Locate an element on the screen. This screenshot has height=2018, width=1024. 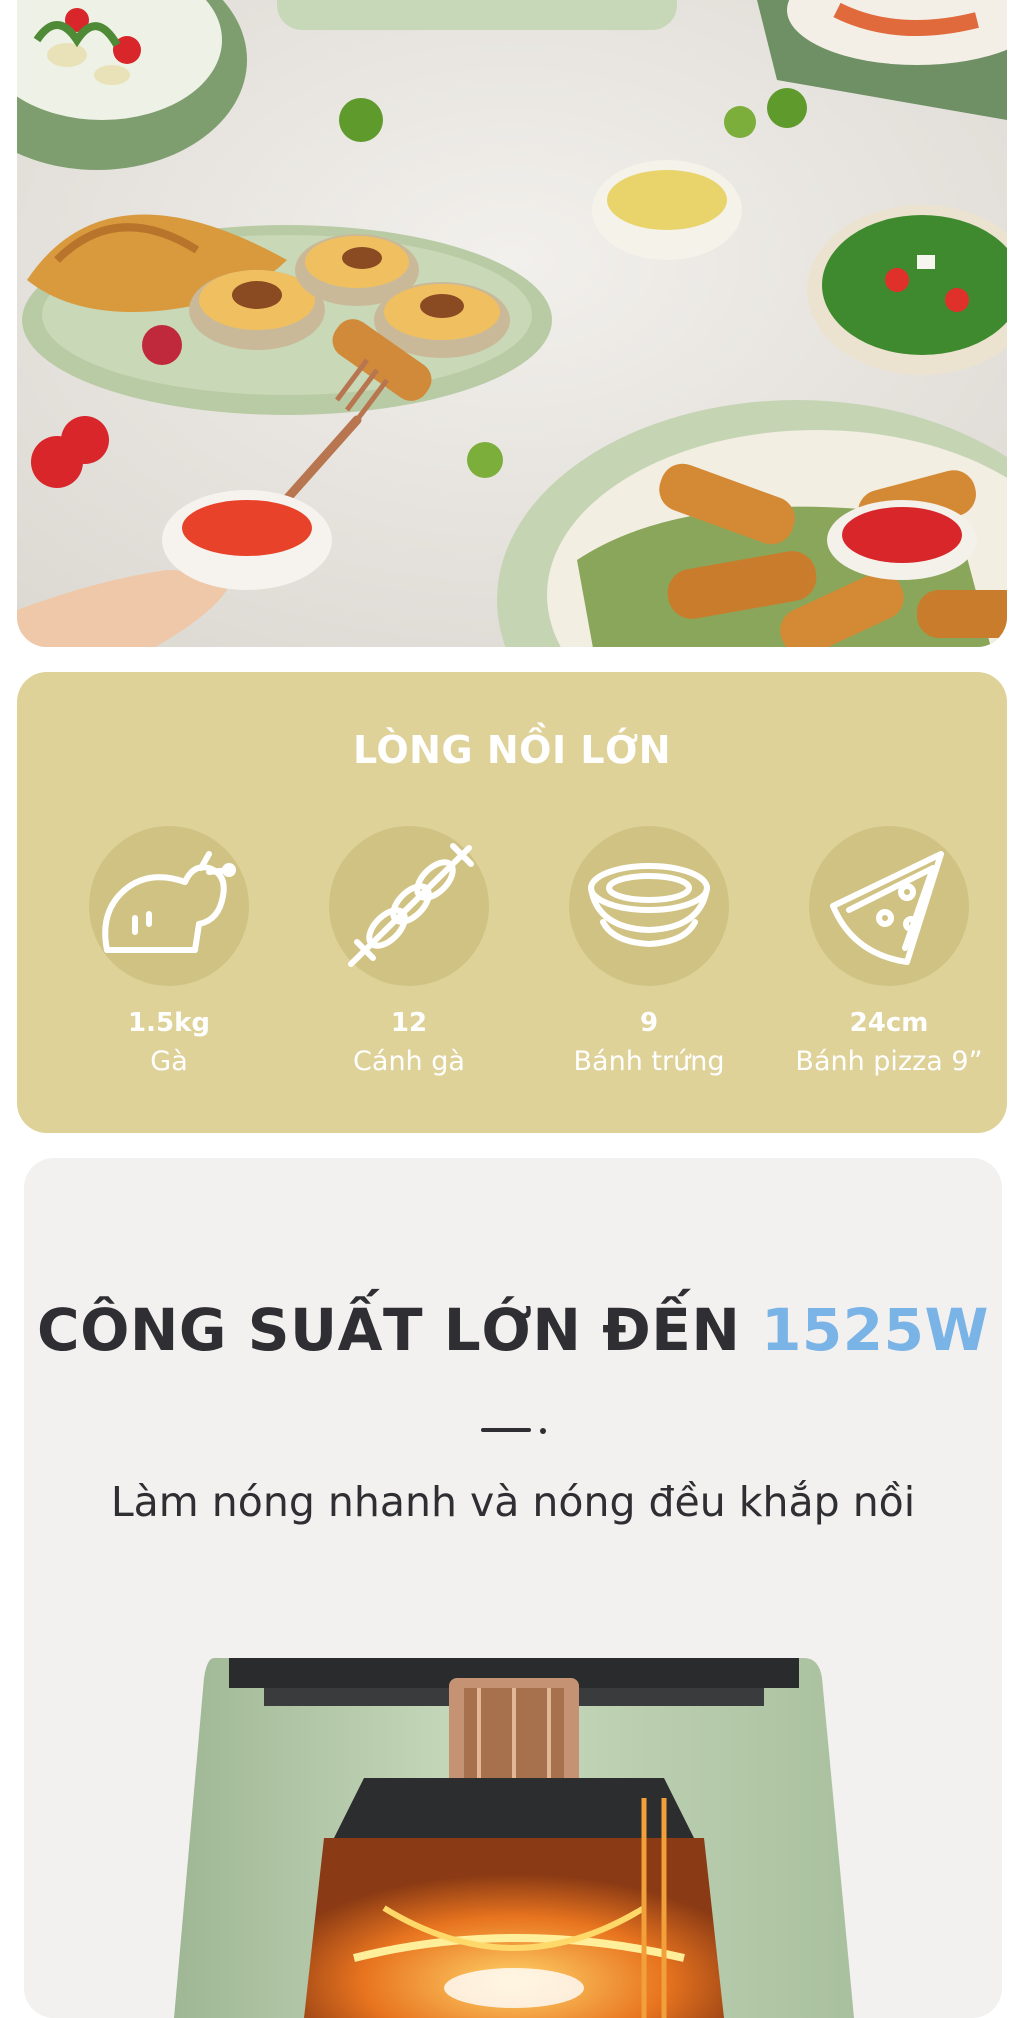
capacity-value: 24cm is located at coordinates (889, 1023).